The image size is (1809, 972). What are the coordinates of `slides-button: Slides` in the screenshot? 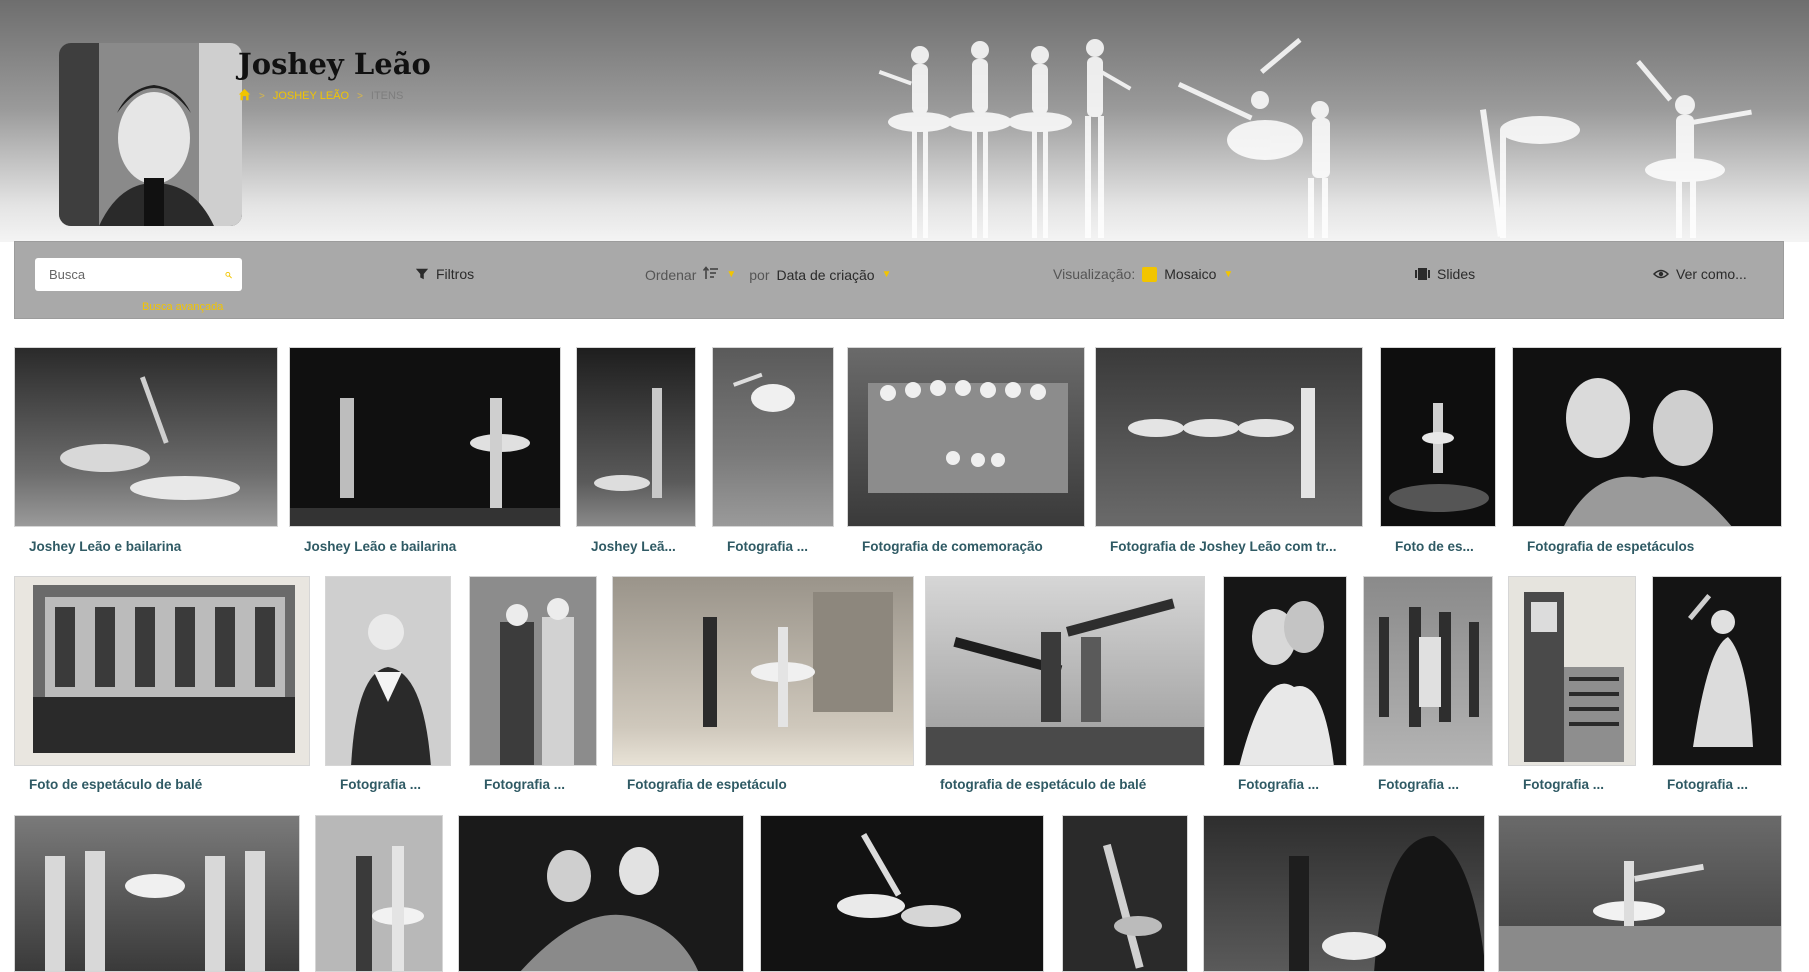 It's located at (1445, 274).